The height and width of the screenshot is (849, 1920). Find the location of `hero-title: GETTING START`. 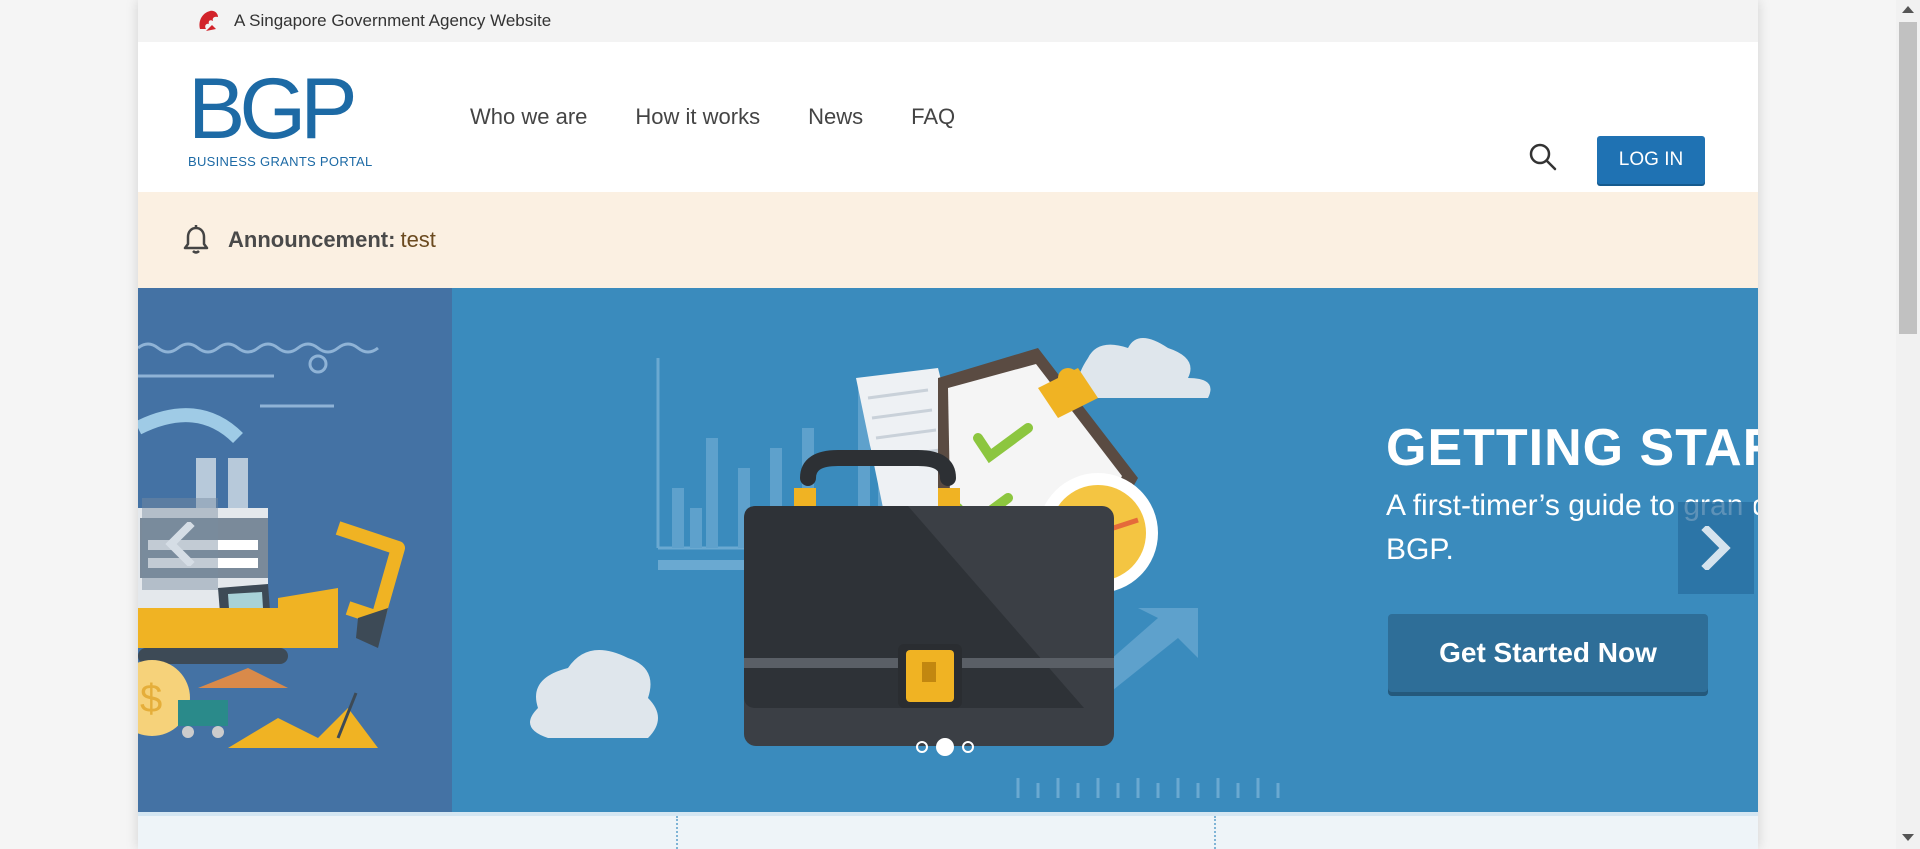

hero-title: GETTING START is located at coordinates (1572, 448).